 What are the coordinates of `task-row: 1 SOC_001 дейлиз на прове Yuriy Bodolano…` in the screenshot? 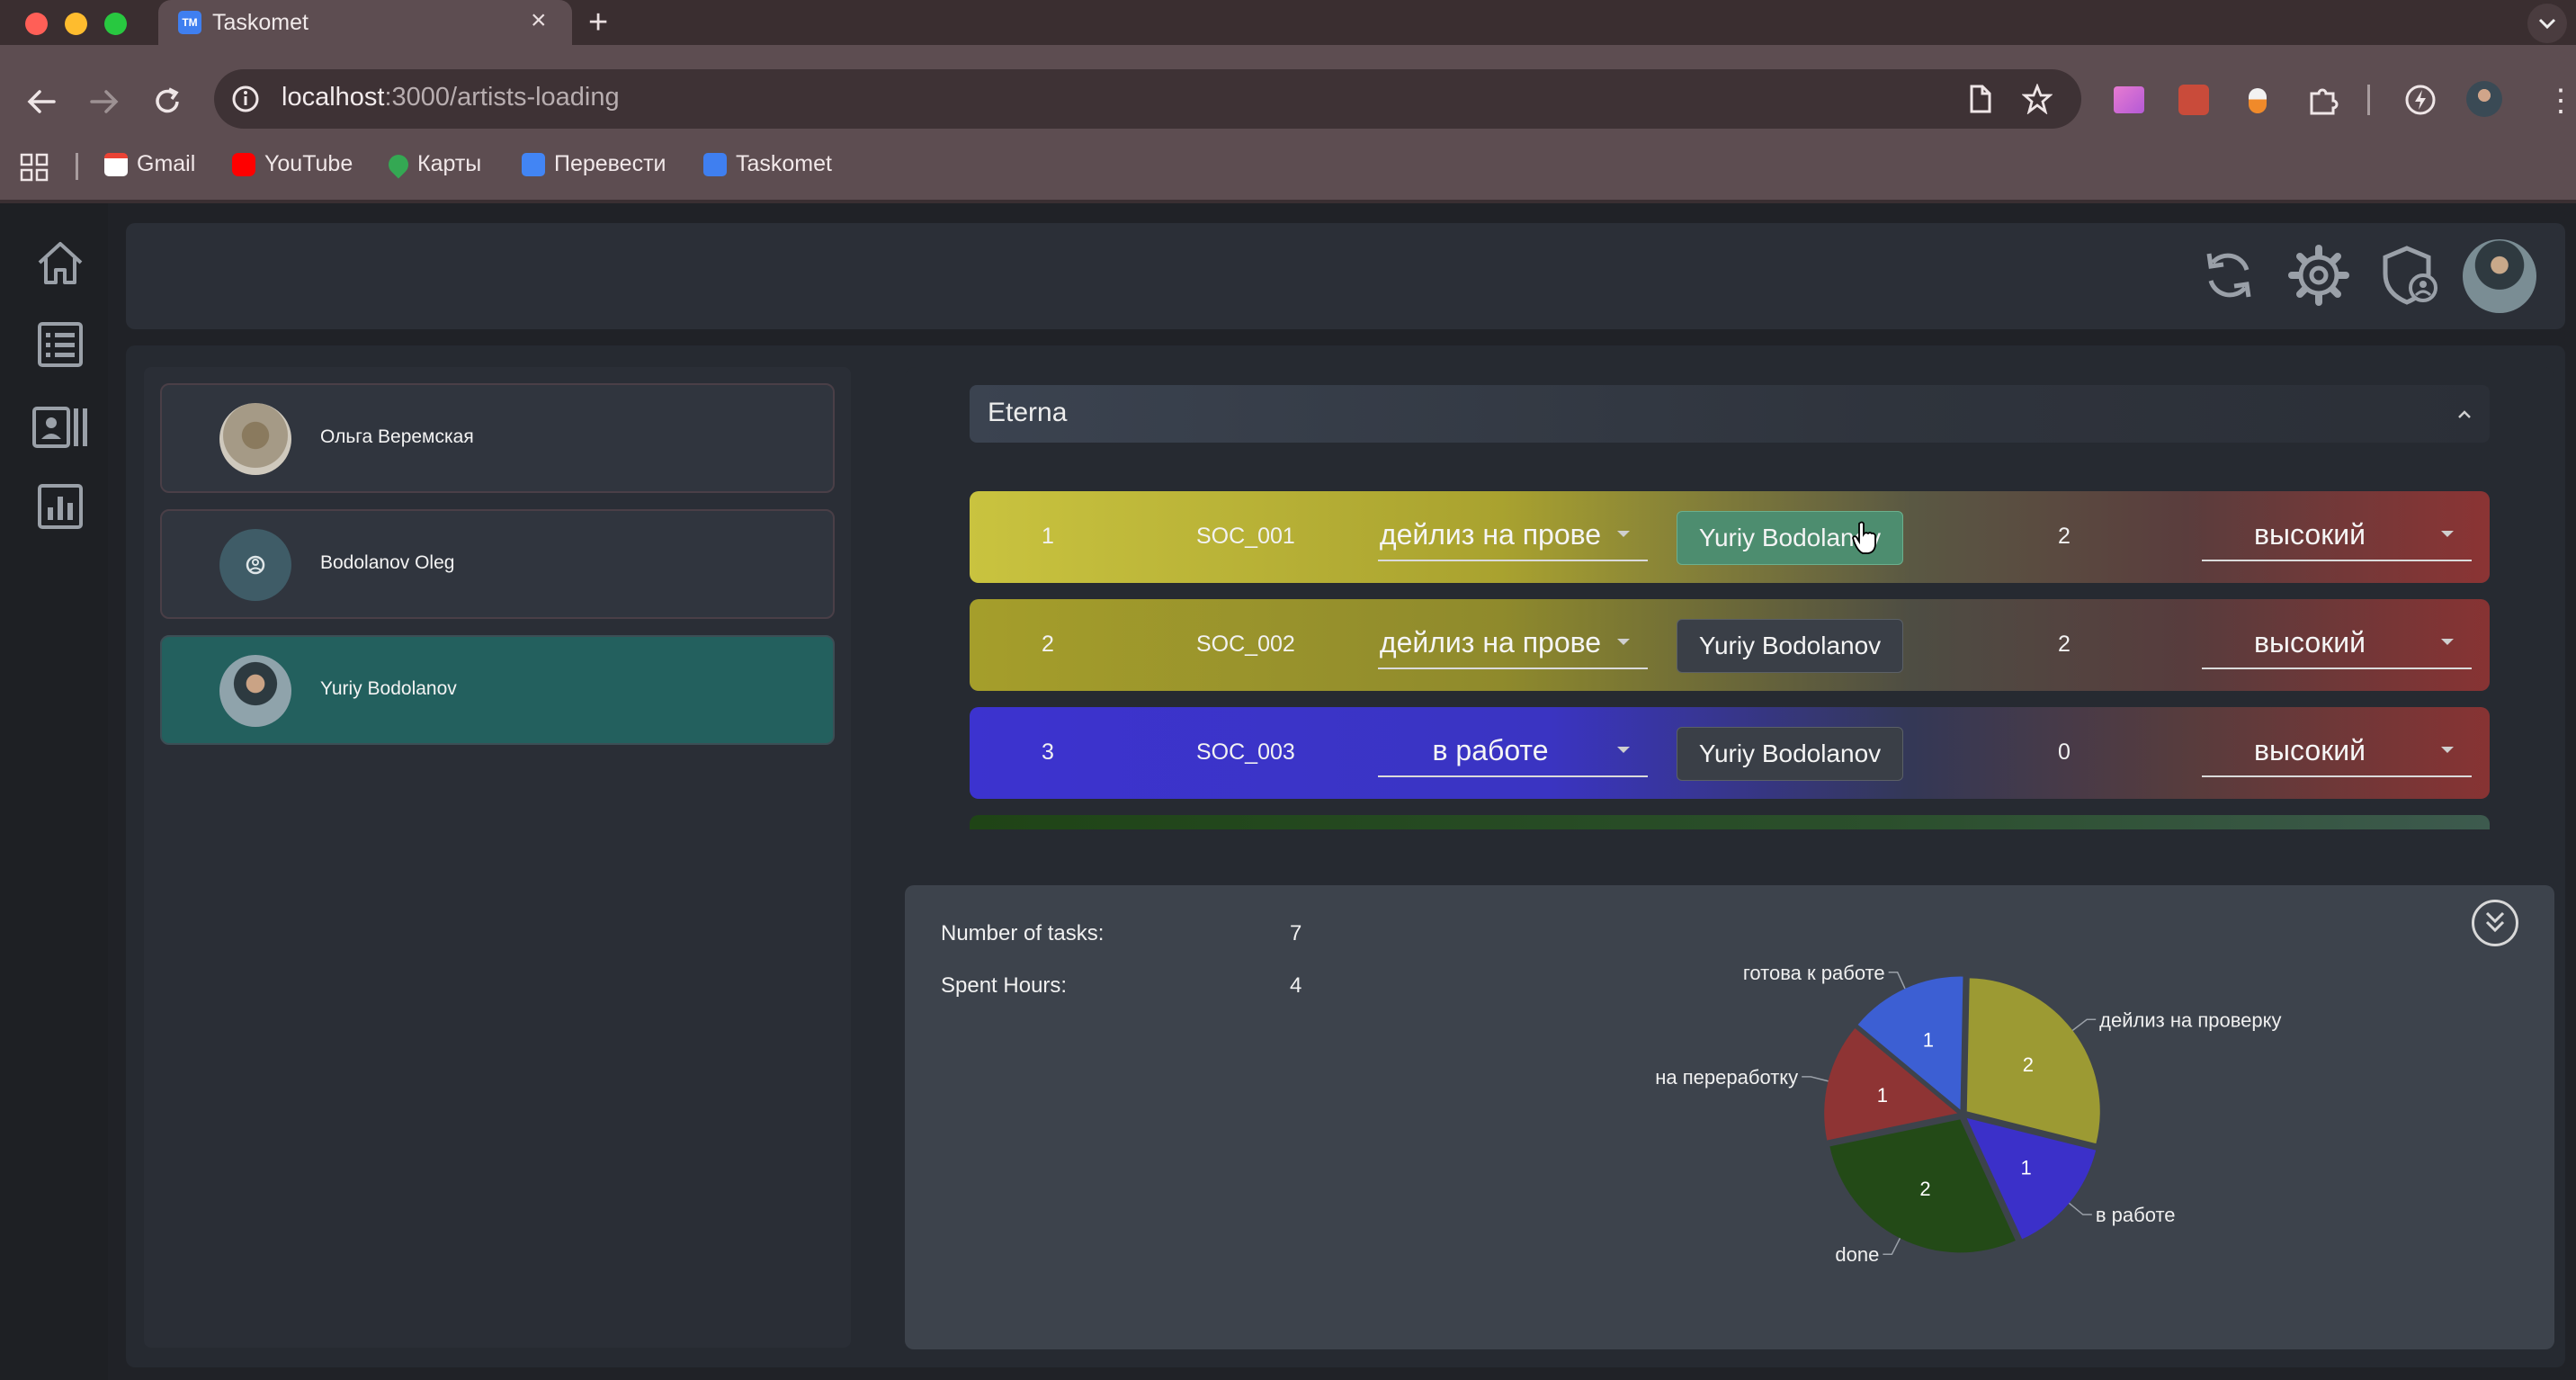 It's located at (1730, 537).